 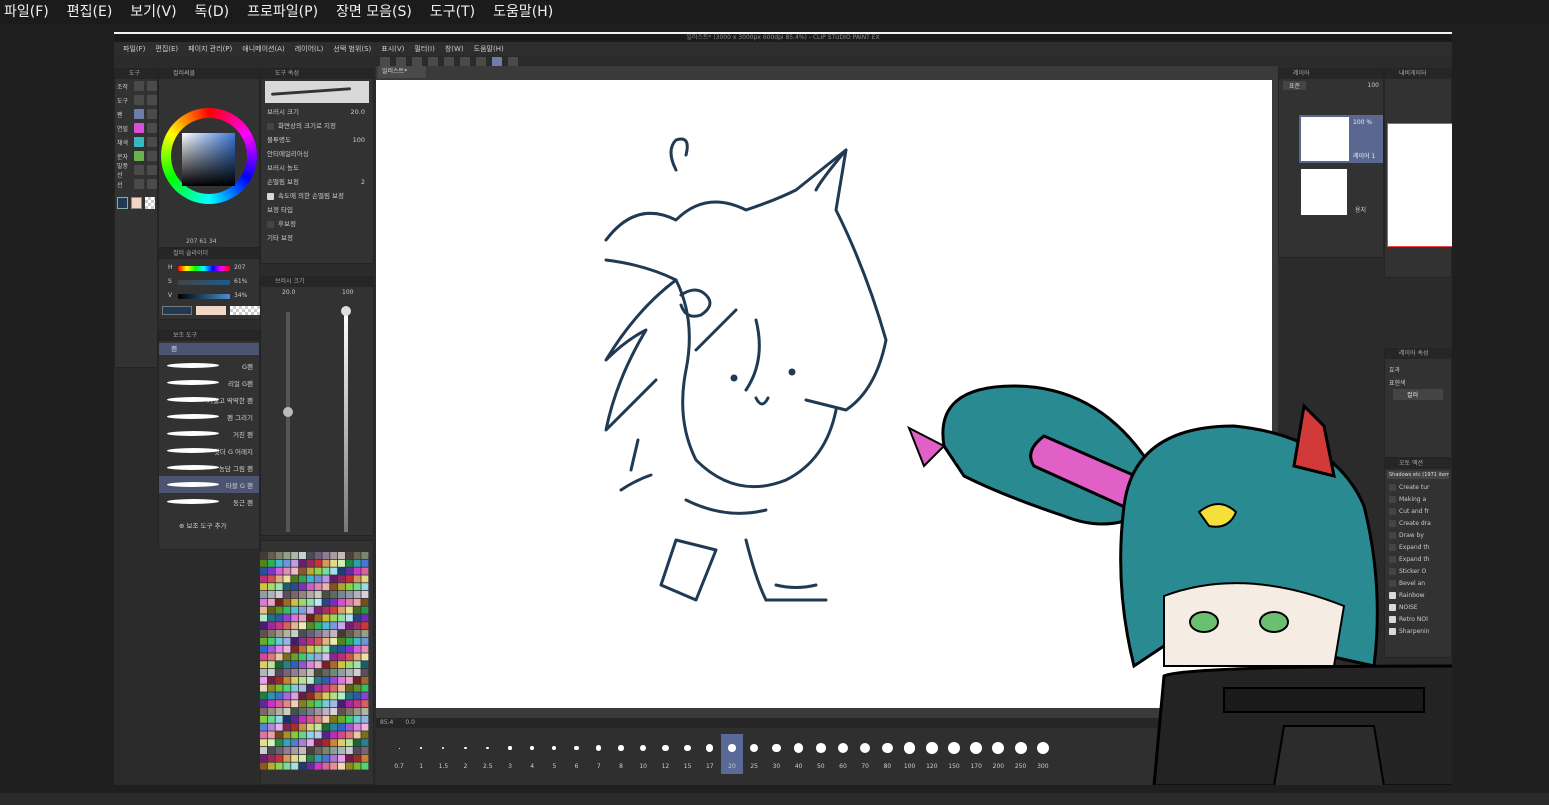 What do you see at coordinates (577, 754) in the screenshot?
I see `brush-size-option: 6` at bounding box center [577, 754].